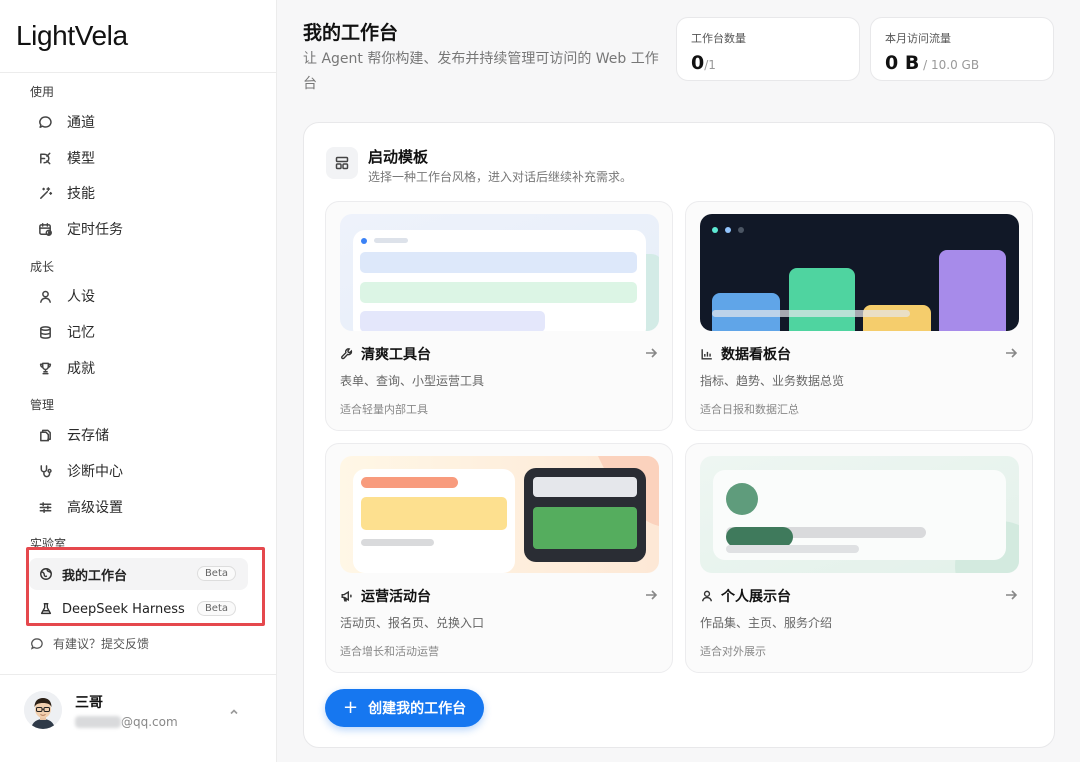 This screenshot has width=1080, height=762. What do you see at coordinates (342, 163) in the screenshot?
I see `layout-icon` at bounding box center [342, 163].